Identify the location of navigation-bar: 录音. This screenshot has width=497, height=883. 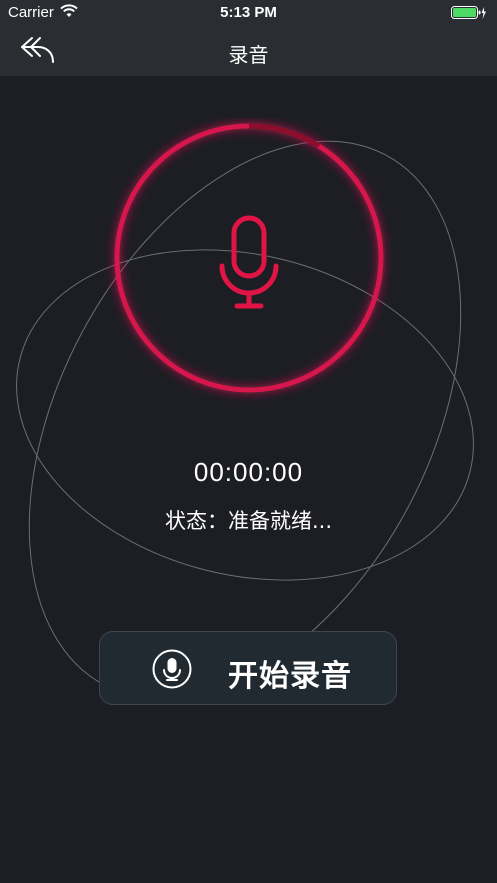
(248, 51).